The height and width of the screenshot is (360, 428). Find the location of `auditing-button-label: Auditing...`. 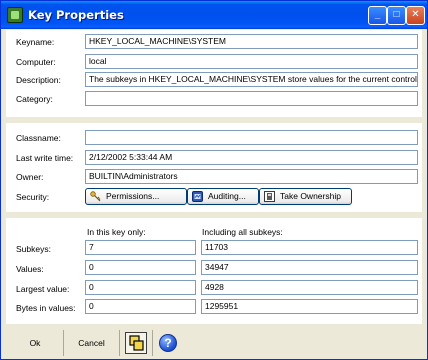

auditing-button-label: Auditing... is located at coordinates (227, 196).